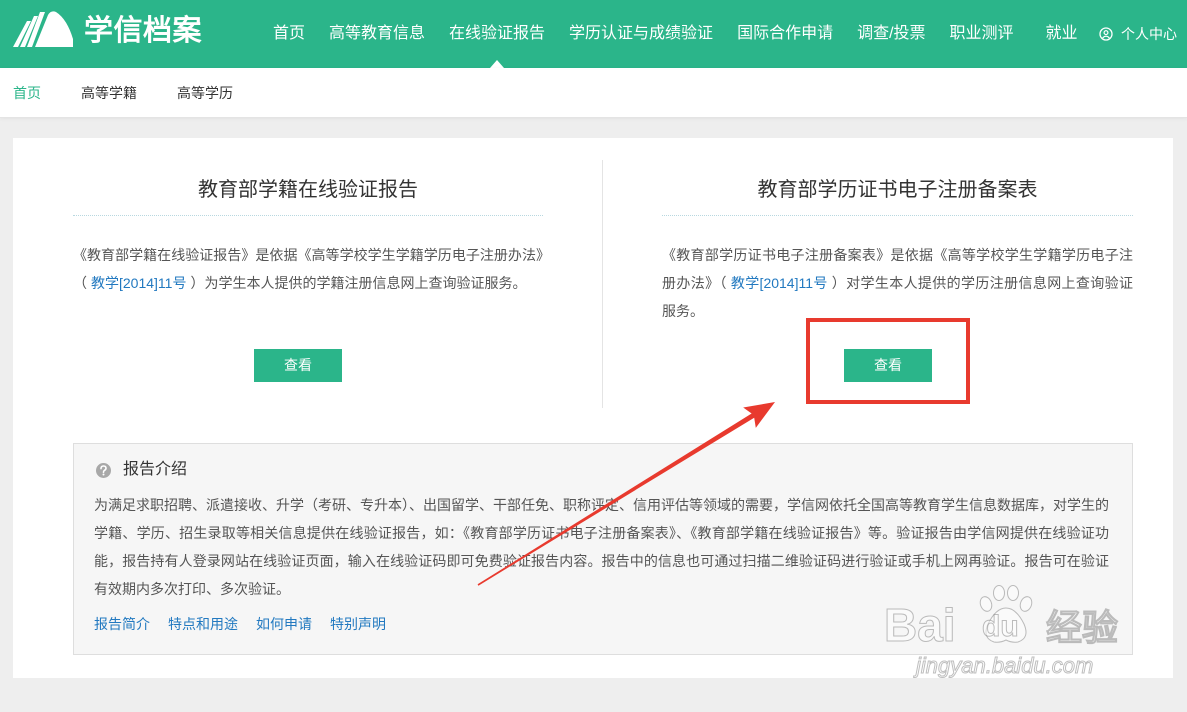 This screenshot has height=712, width=1187. I want to click on view-enrollment-report-button: 查看, so click(298, 365).